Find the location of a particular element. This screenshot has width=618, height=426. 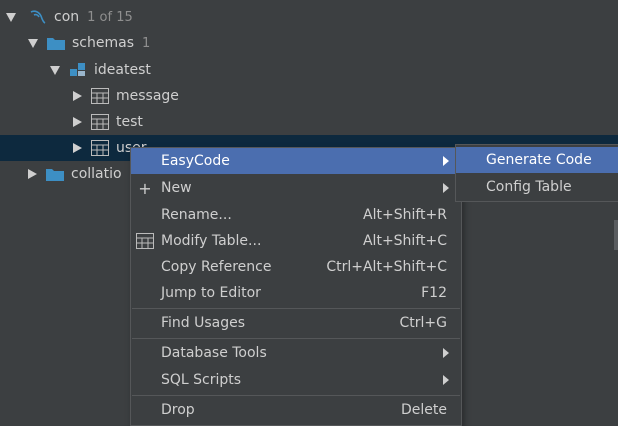

menu-item-drop: Drop Delete is located at coordinates (296, 410).